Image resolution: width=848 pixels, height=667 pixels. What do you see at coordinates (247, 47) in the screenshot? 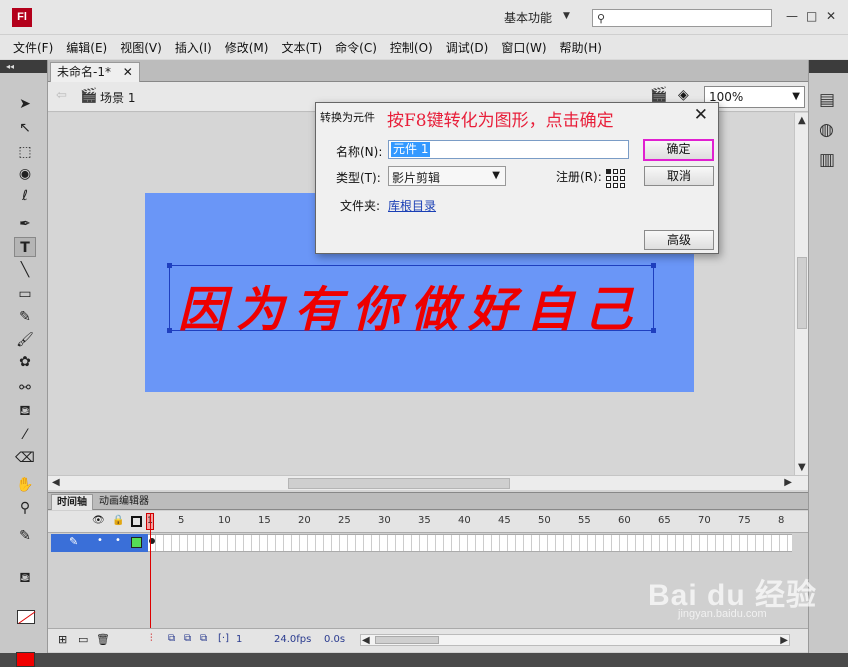
I see `menu-modify: 修改(M)` at bounding box center [247, 47].